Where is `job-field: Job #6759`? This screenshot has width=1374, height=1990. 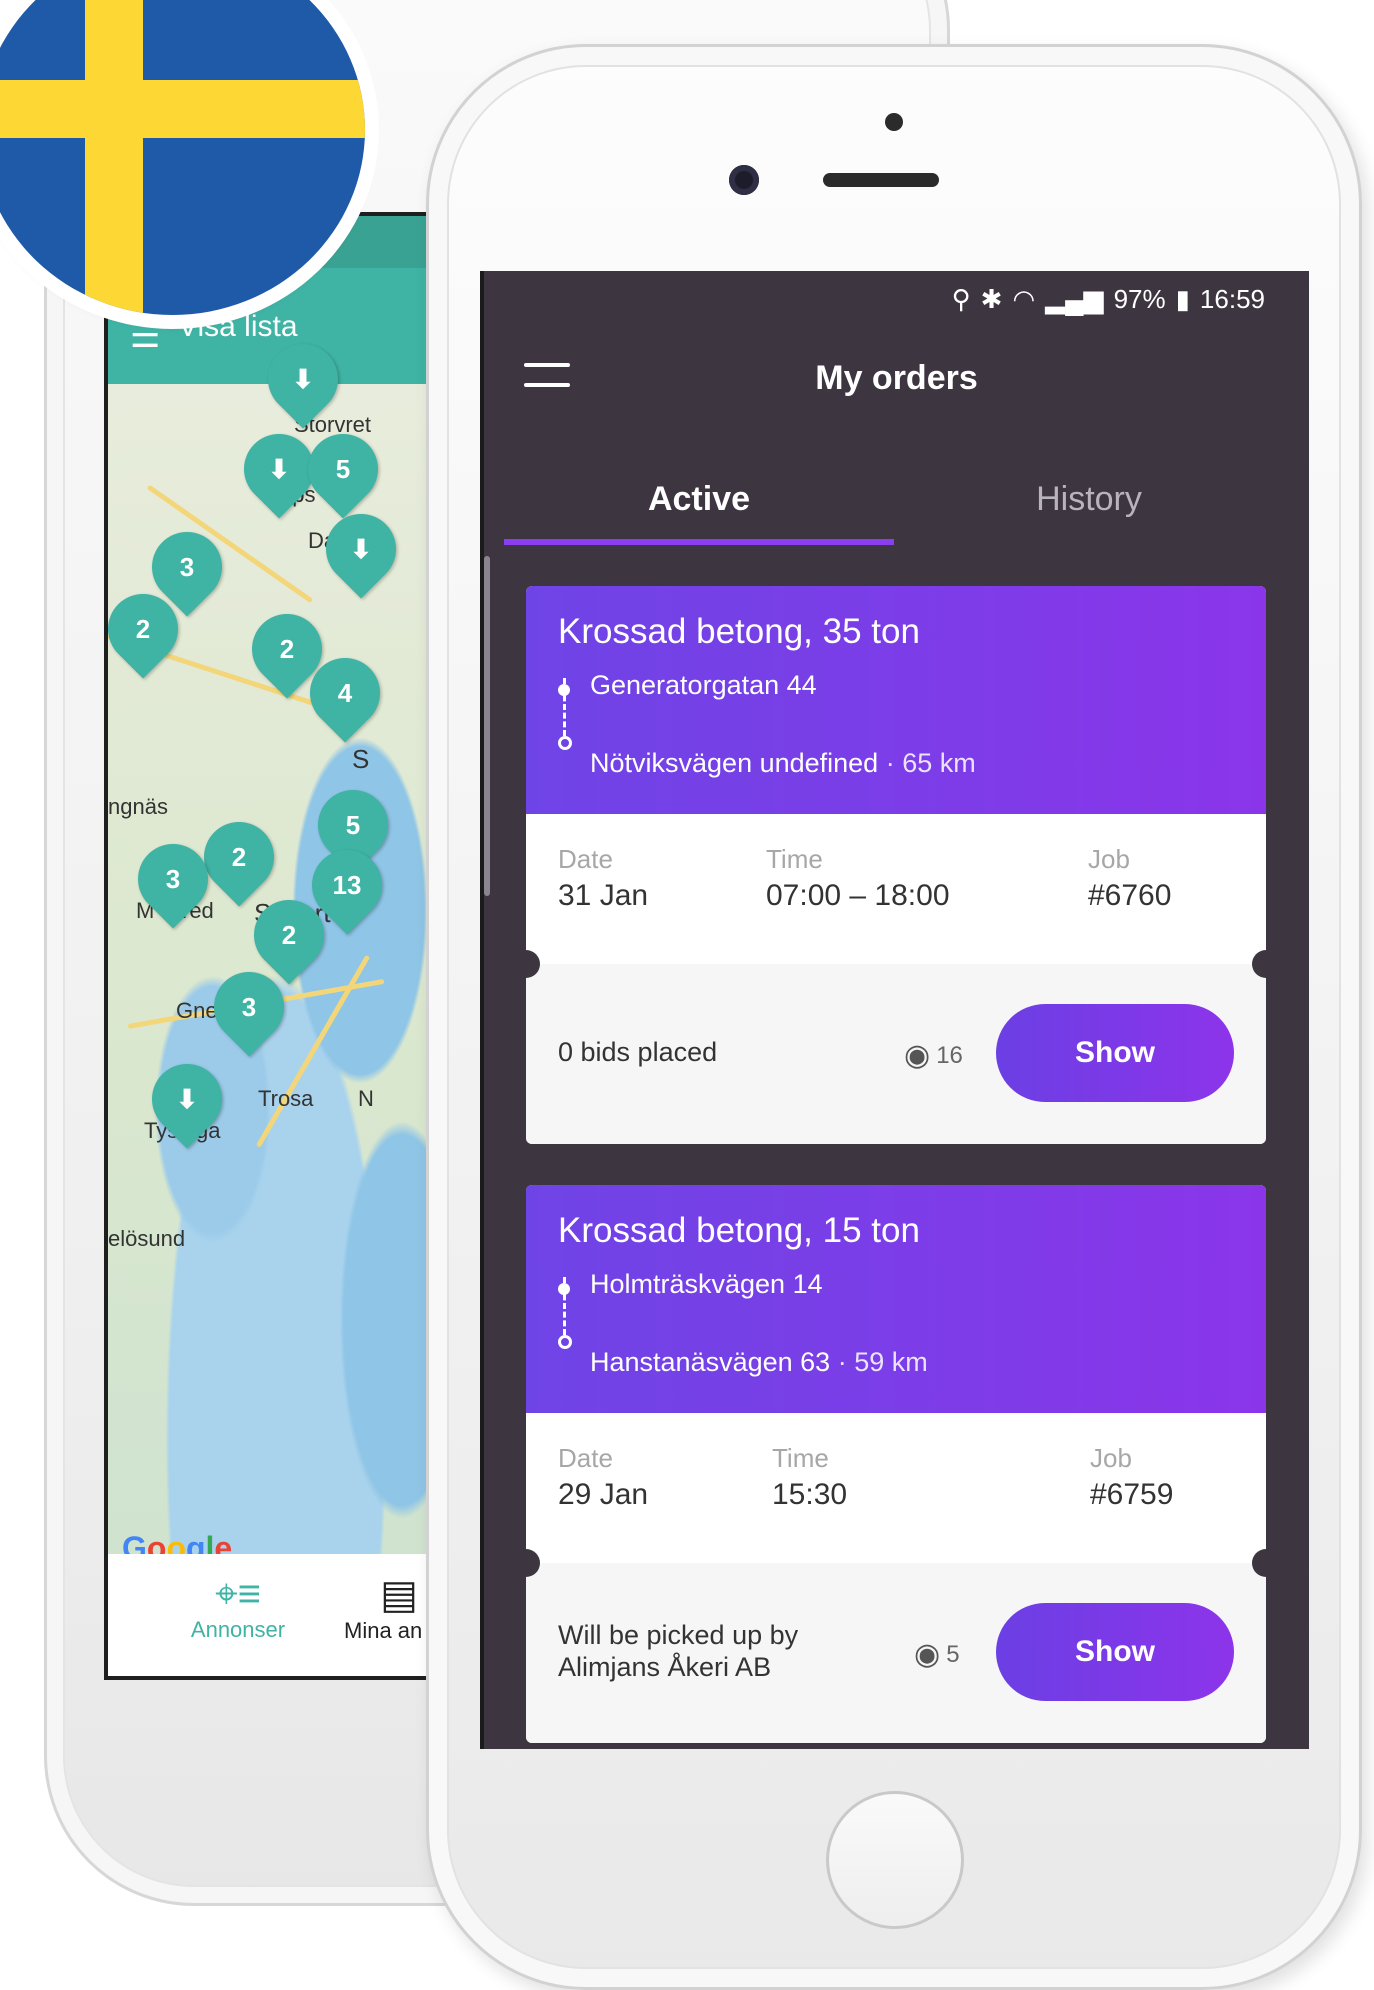
job-field: Job #6759 is located at coordinates (1131, 1477).